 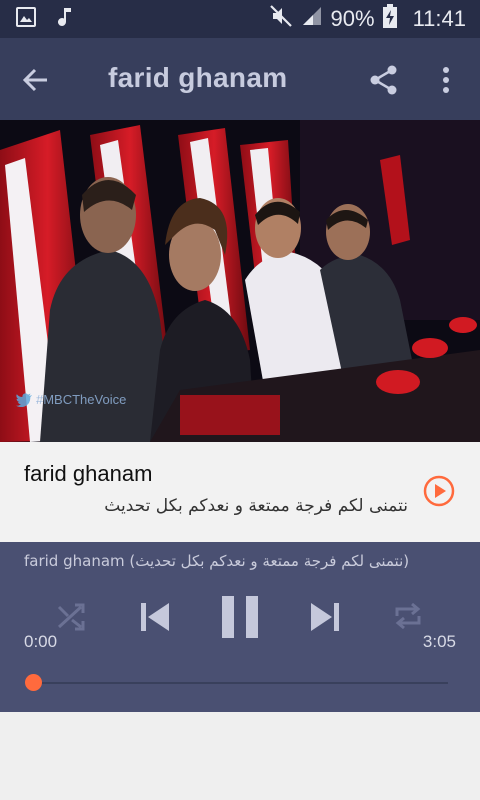 I want to click on shuffle-icon, so click(x=72, y=616).